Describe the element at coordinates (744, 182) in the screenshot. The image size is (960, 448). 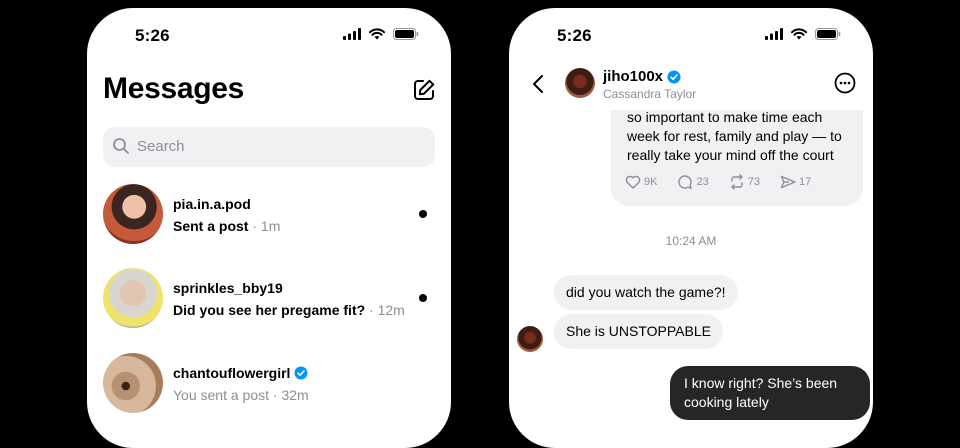
I see `reposts-stat: 73` at that location.